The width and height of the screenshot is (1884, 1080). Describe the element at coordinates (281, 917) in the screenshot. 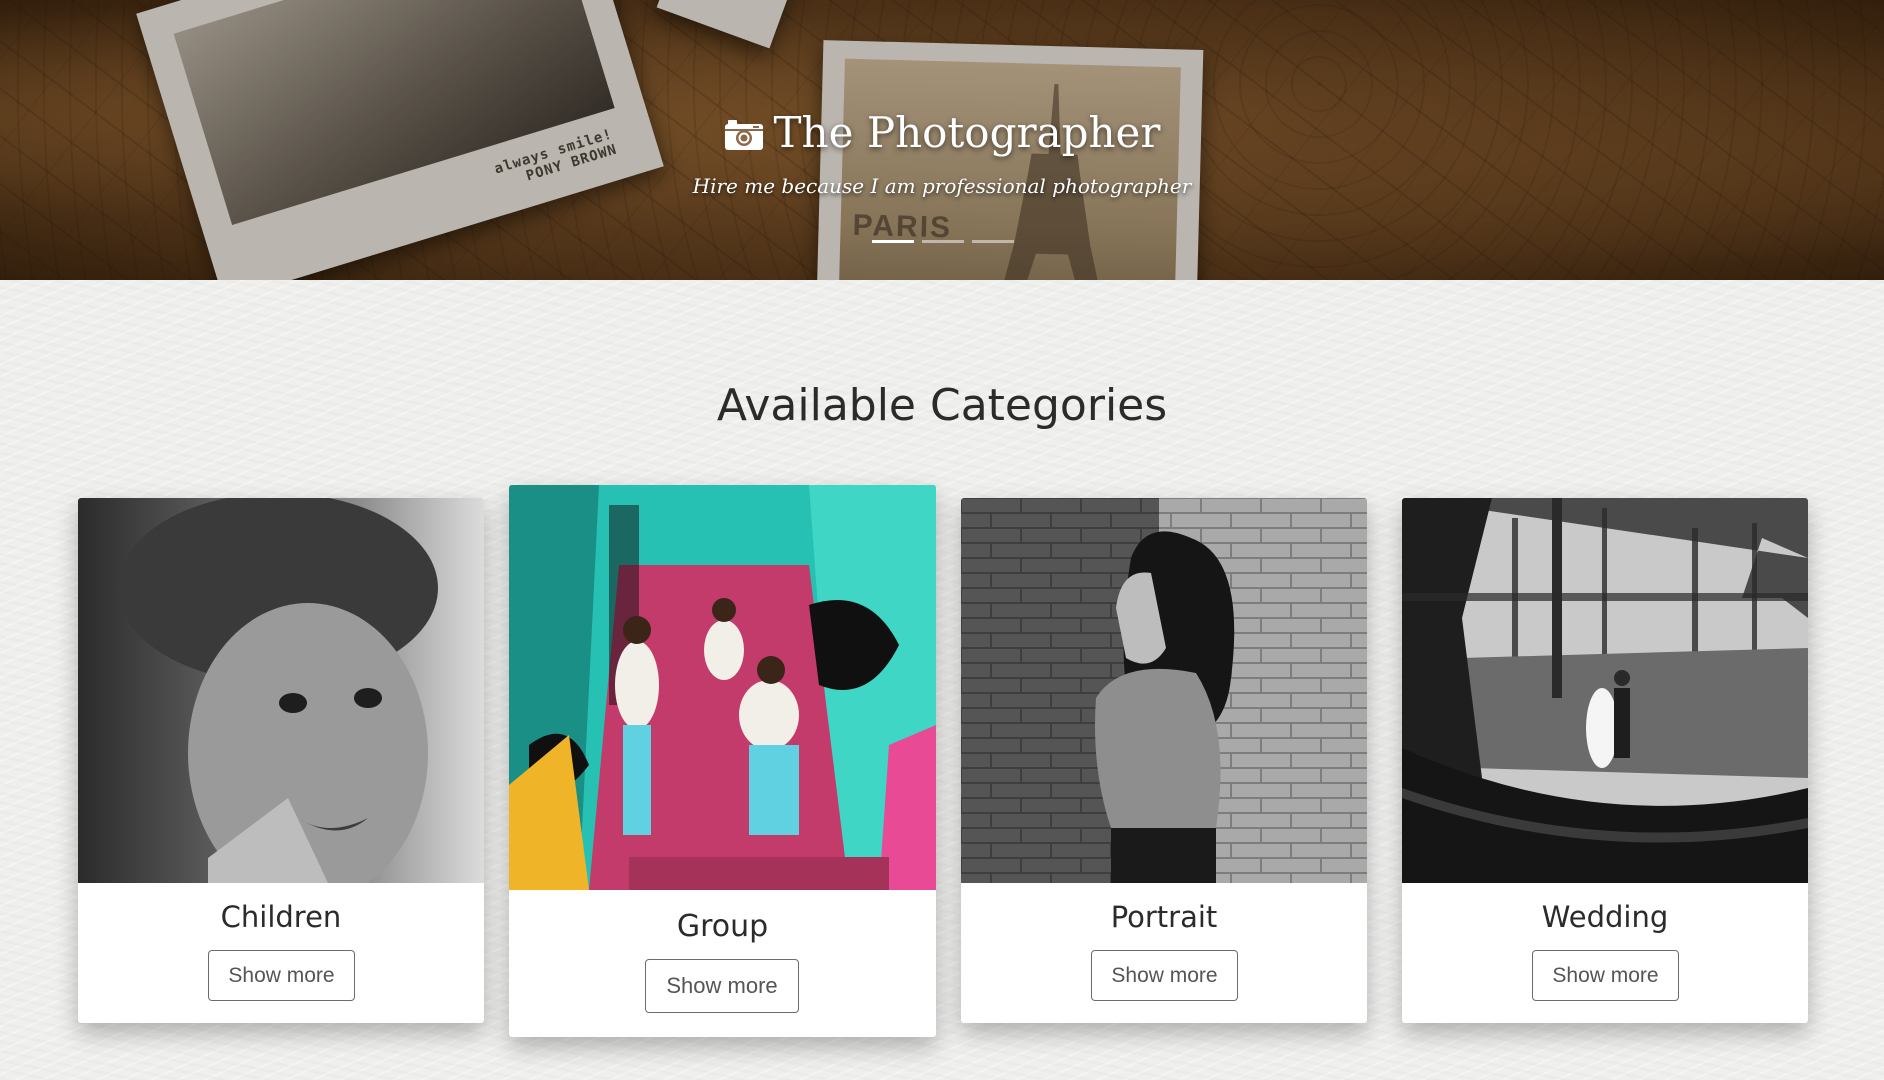

I see `category-label: Children` at that location.